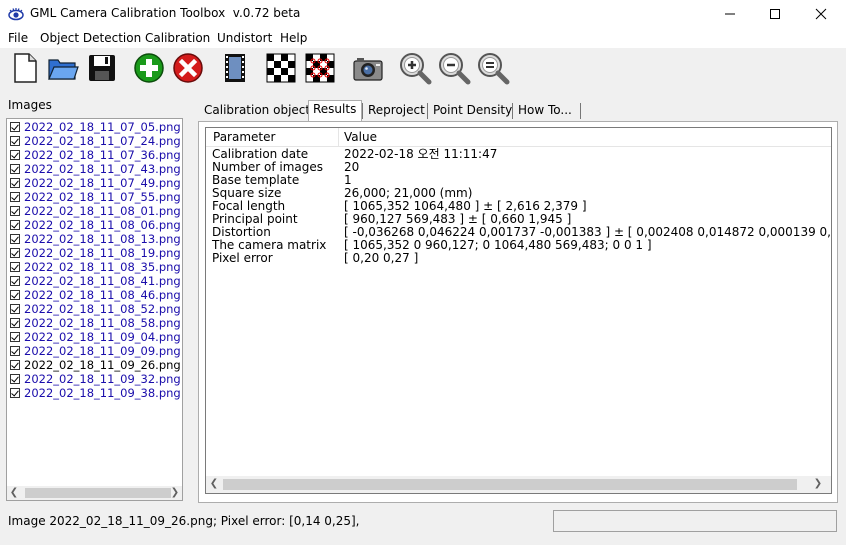 This screenshot has height=545, width=846. What do you see at coordinates (18, 38) in the screenshot?
I see `menu-file: File` at bounding box center [18, 38].